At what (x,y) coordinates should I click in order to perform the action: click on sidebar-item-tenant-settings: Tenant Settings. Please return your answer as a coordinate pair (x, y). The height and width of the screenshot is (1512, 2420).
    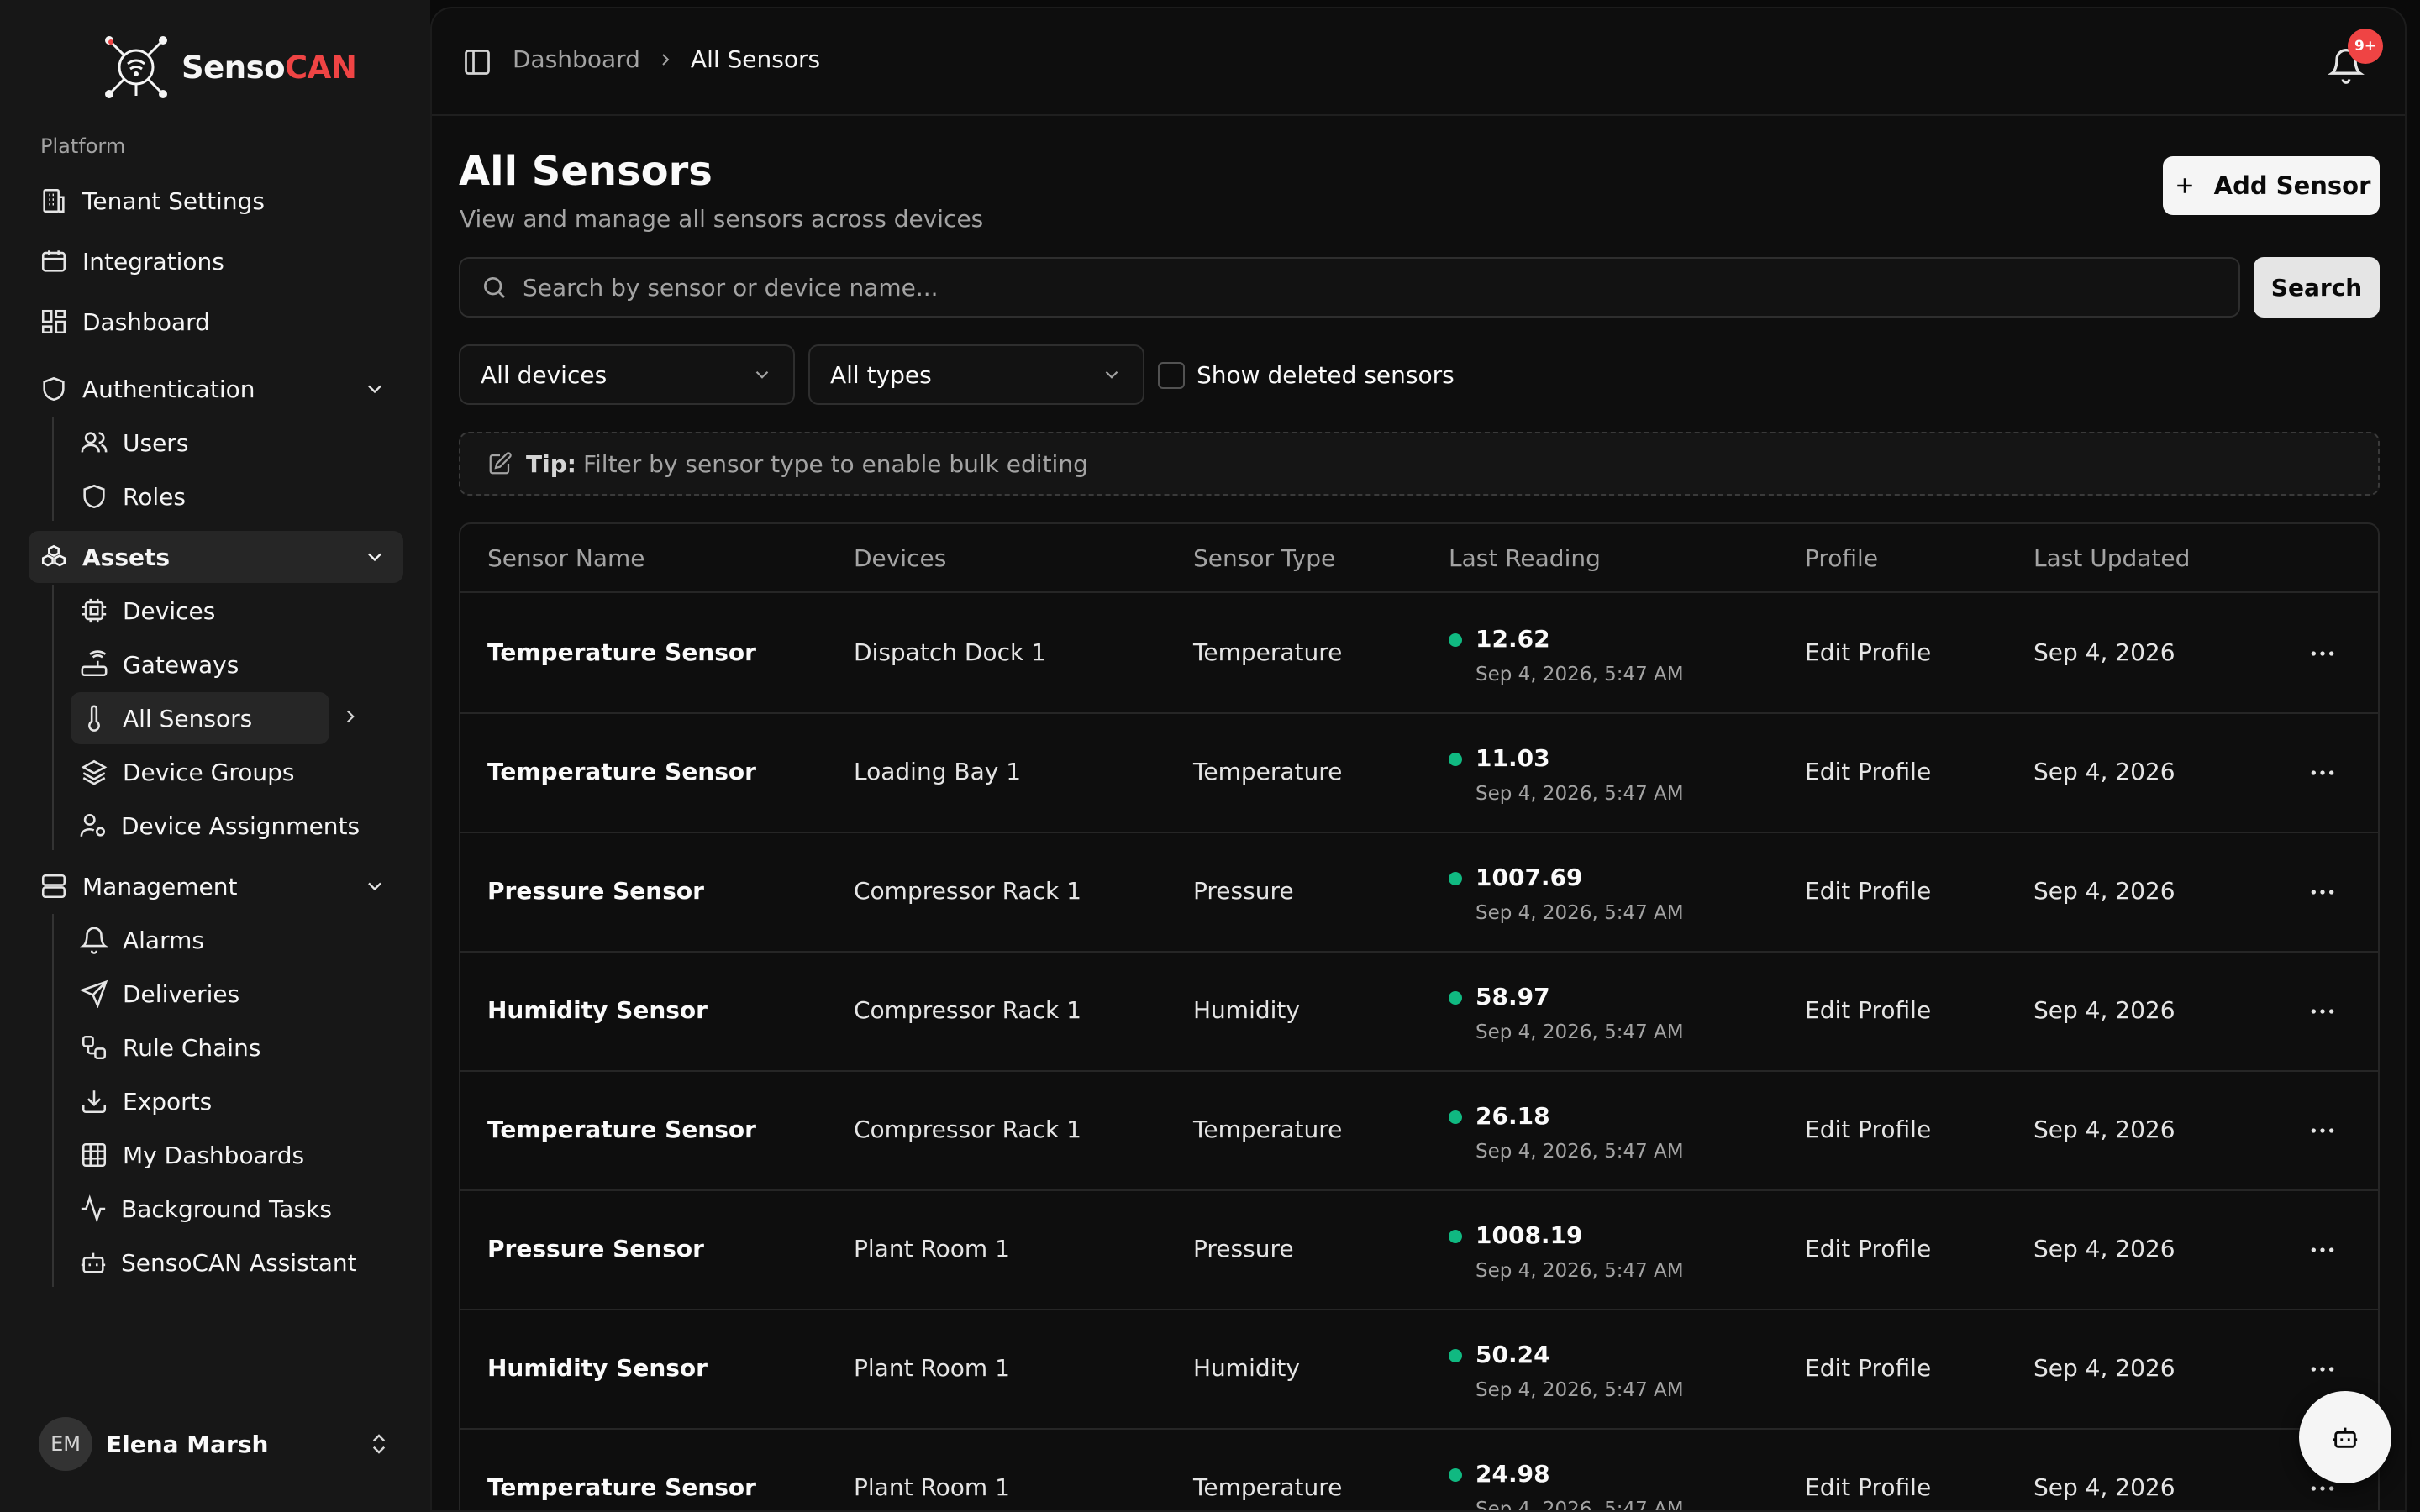
    Looking at the image, I should click on (216, 201).